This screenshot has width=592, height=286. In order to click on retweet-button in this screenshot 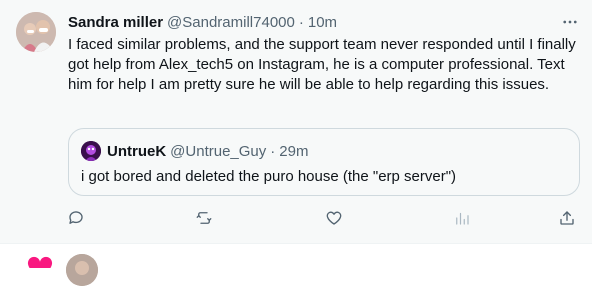, I will do `click(204, 218)`.